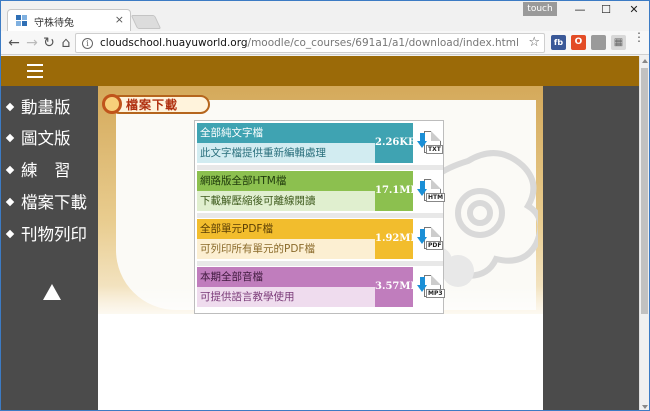  What do you see at coordinates (325, 16) in the screenshot?
I see `title-bar: 守株待兔 × touch — ☐ ✕` at bounding box center [325, 16].